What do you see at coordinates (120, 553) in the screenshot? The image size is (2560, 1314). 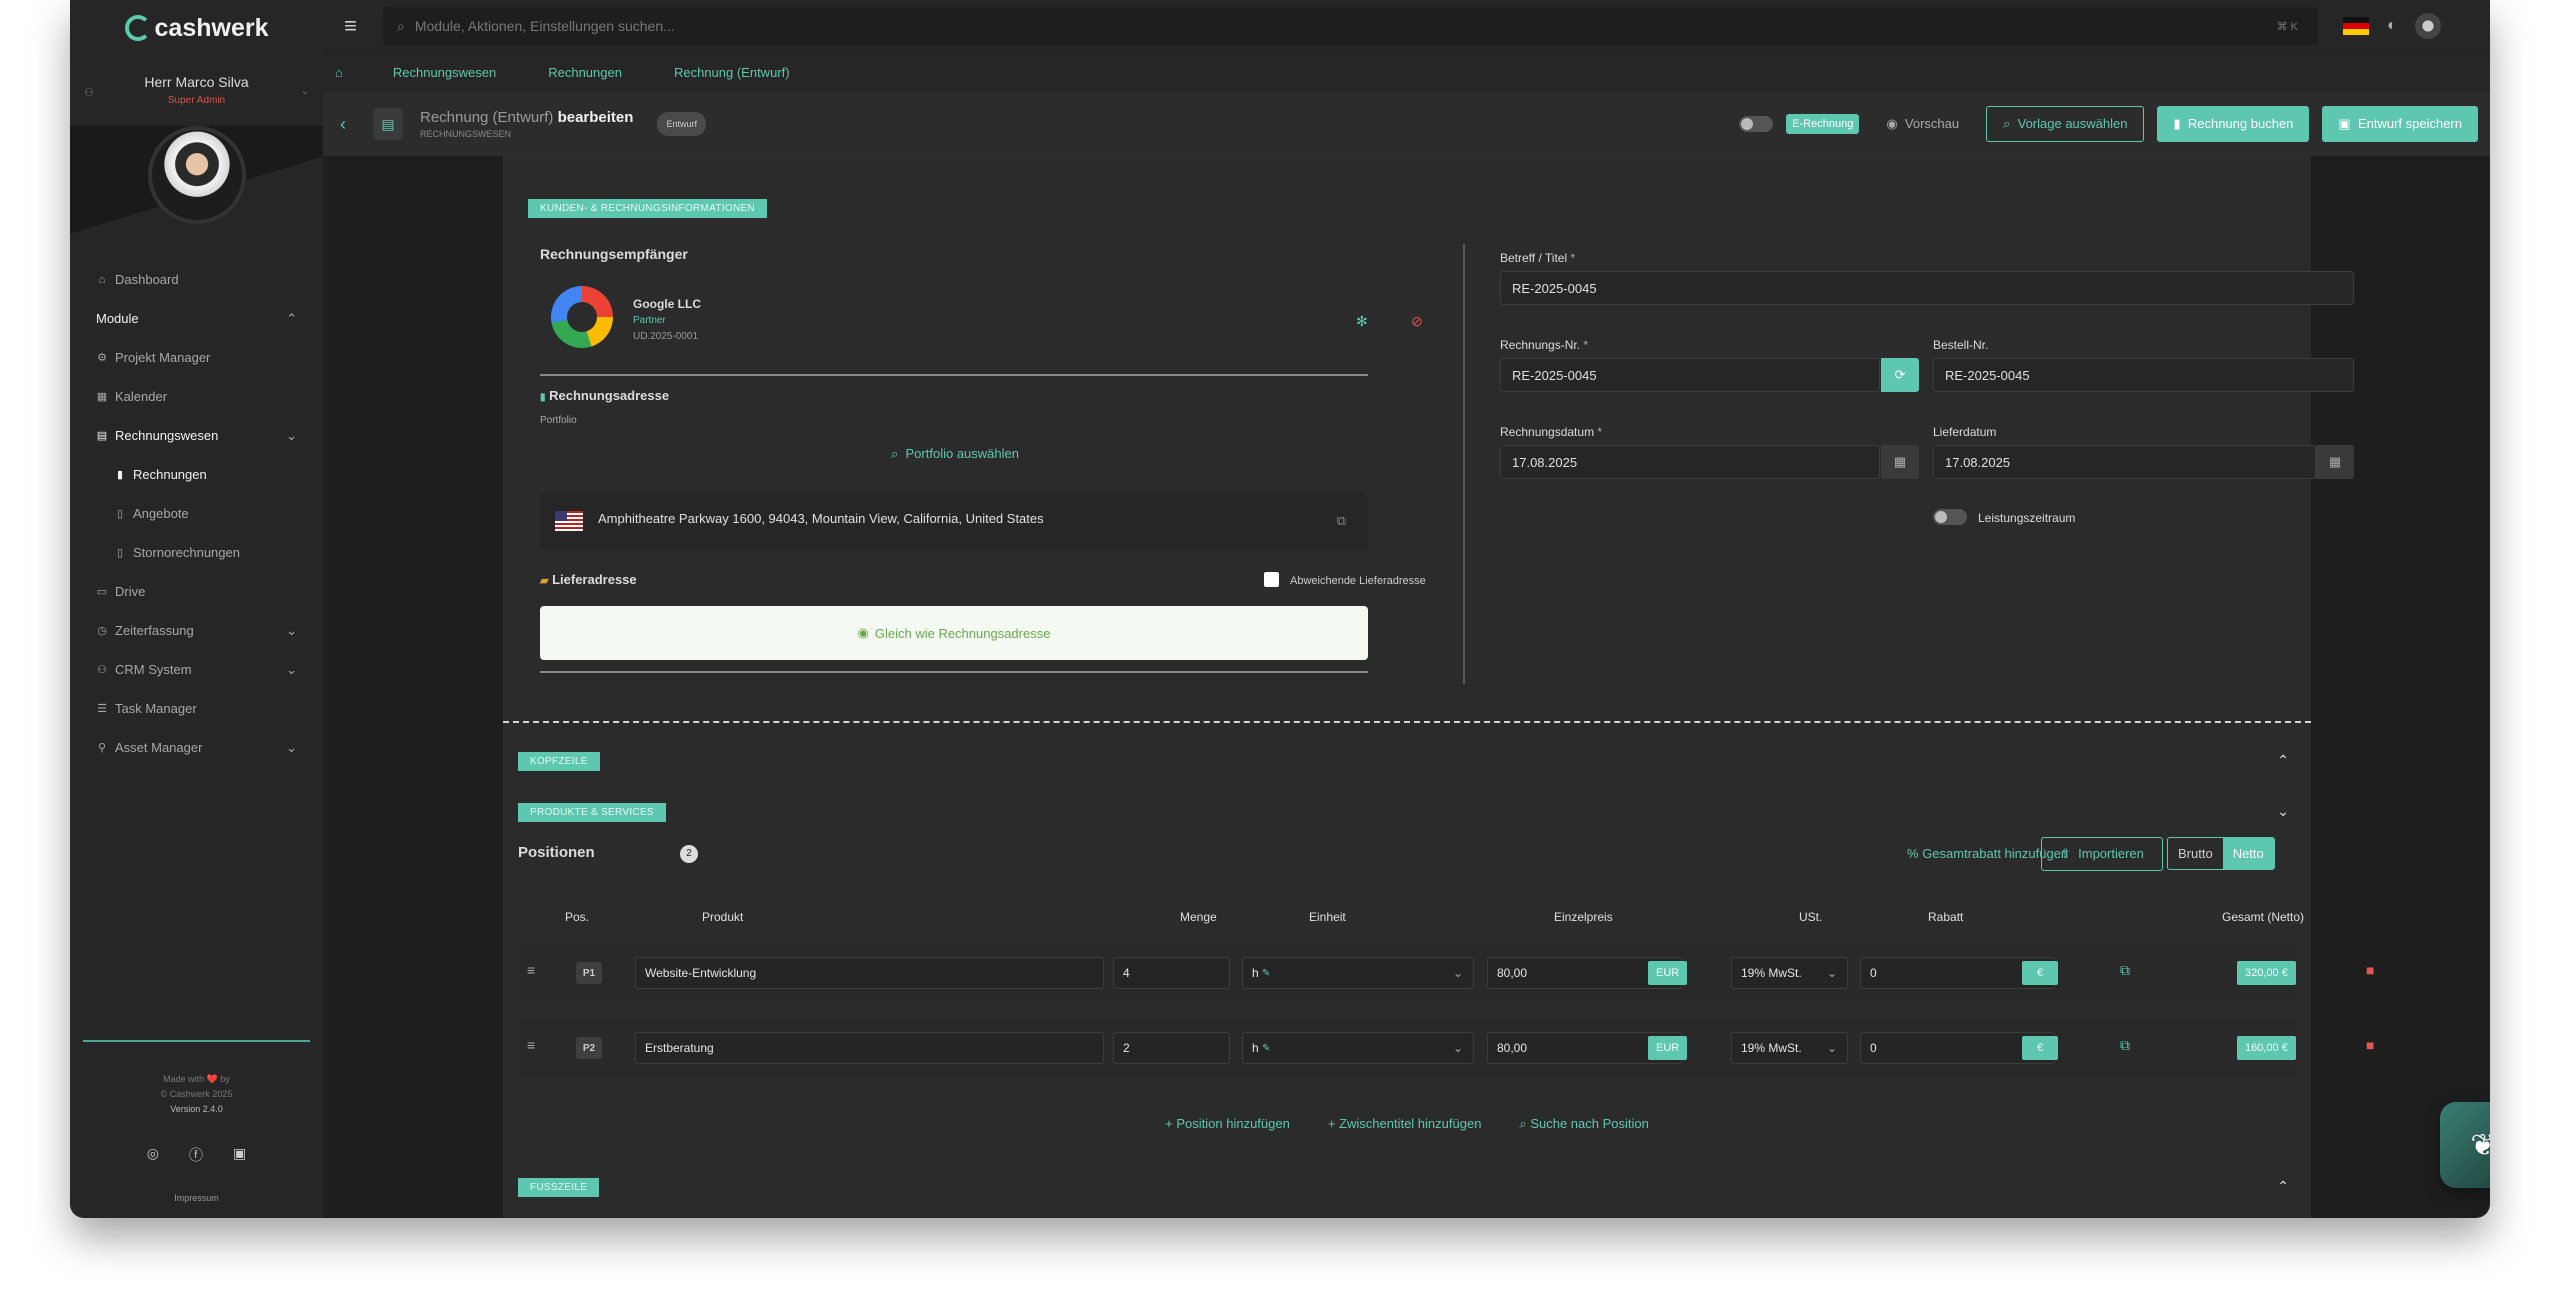 I see `file-icon: ▯` at bounding box center [120, 553].